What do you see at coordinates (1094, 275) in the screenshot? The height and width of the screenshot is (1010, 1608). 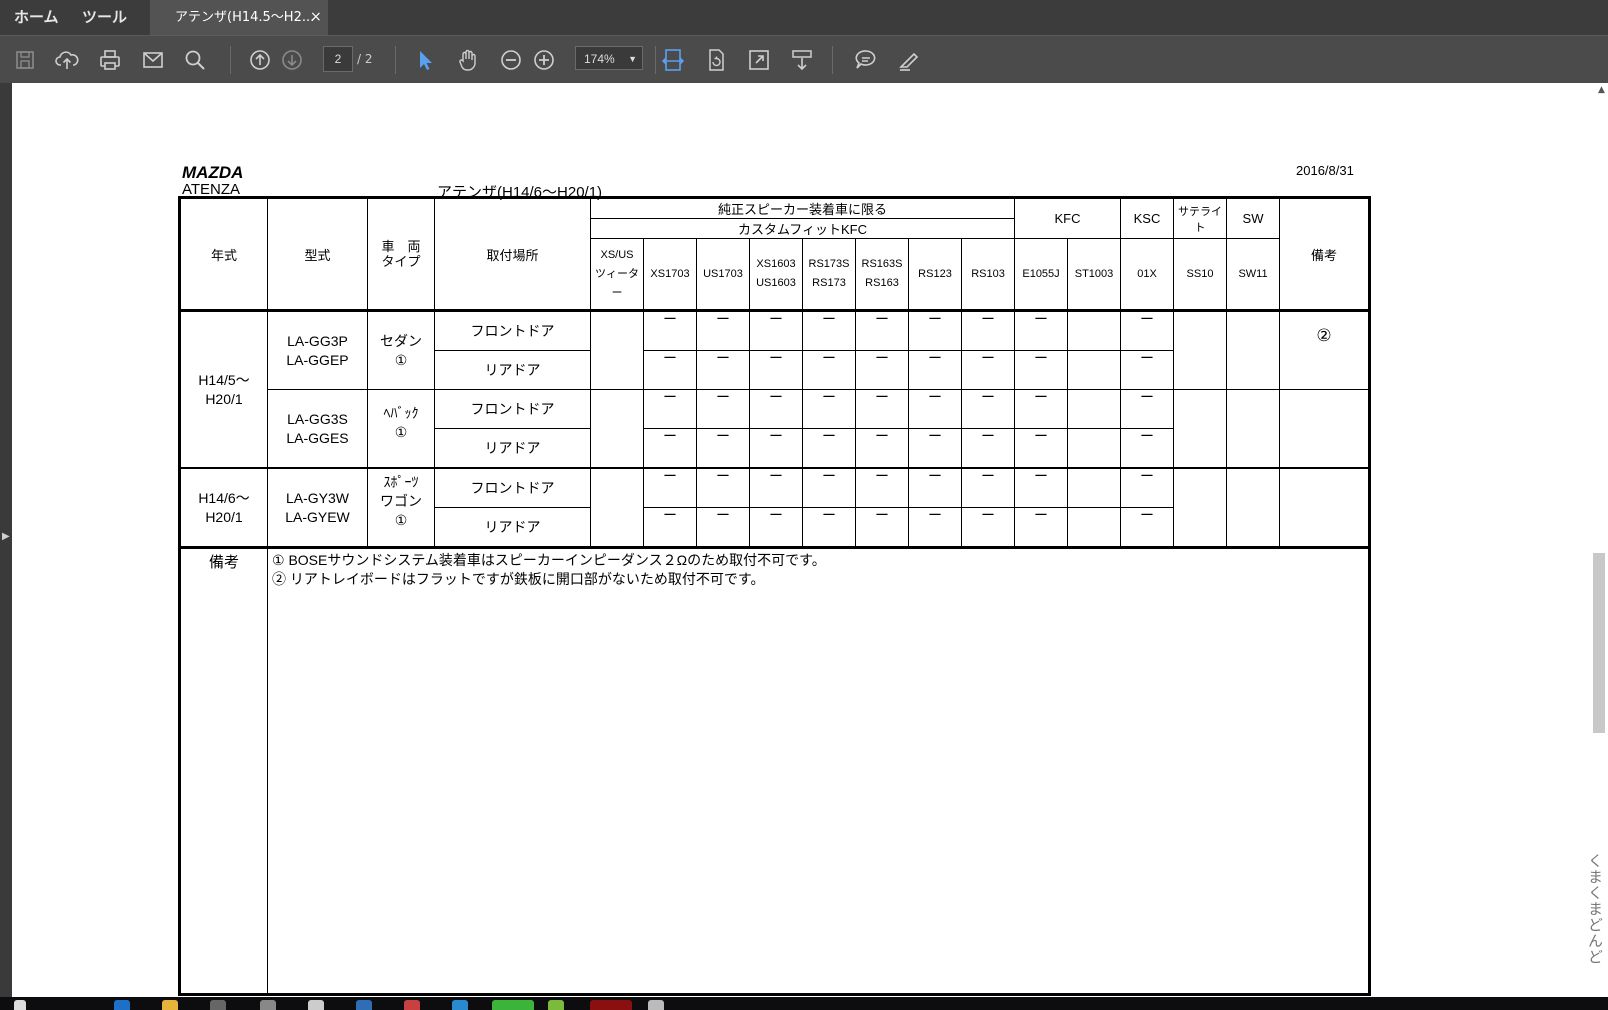 I see `col-header: ST1003` at bounding box center [1094, 275].